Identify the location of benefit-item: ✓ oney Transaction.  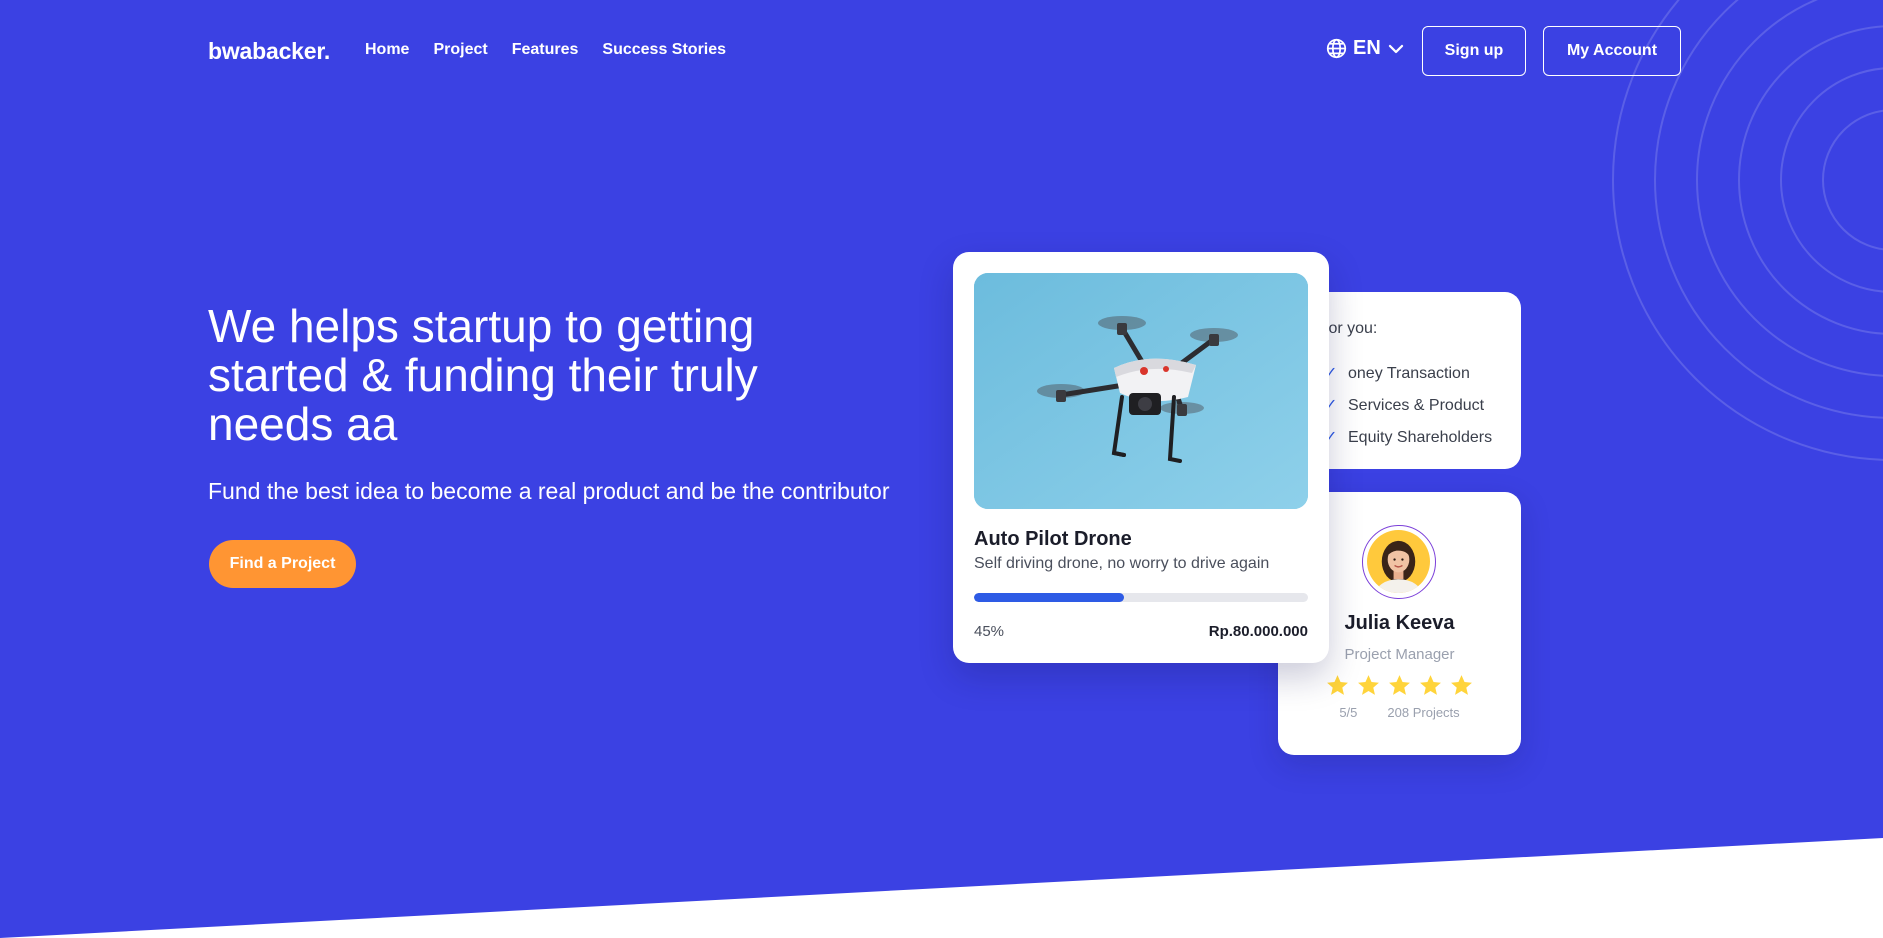
(1408, 374).